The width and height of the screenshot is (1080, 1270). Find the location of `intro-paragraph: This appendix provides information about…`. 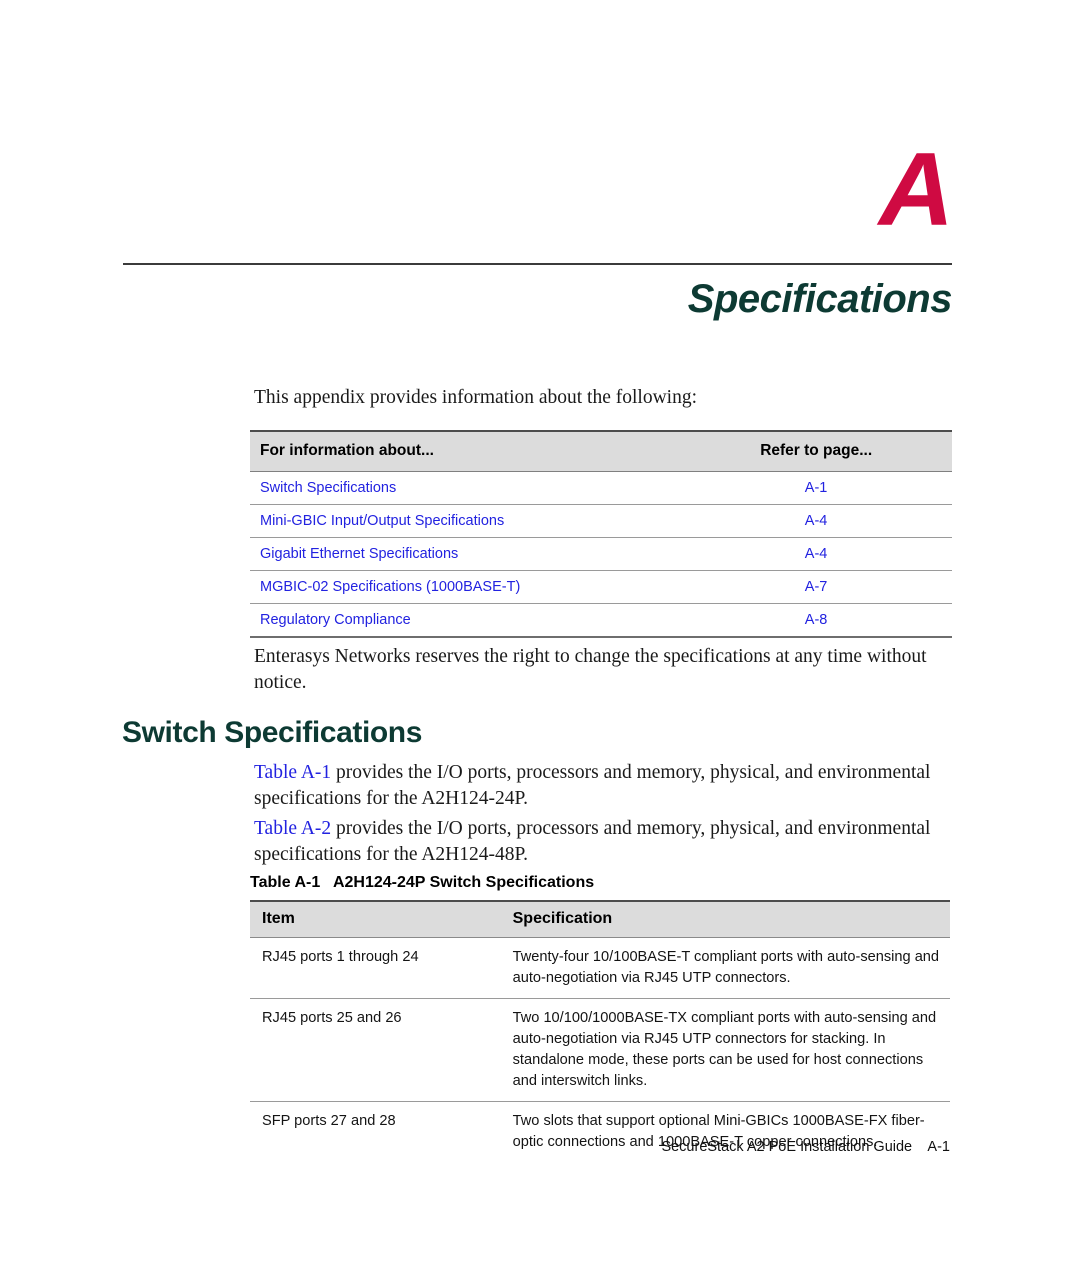

intro-paragraph: This appendix provides information about… is located at coordinates (476, 397).